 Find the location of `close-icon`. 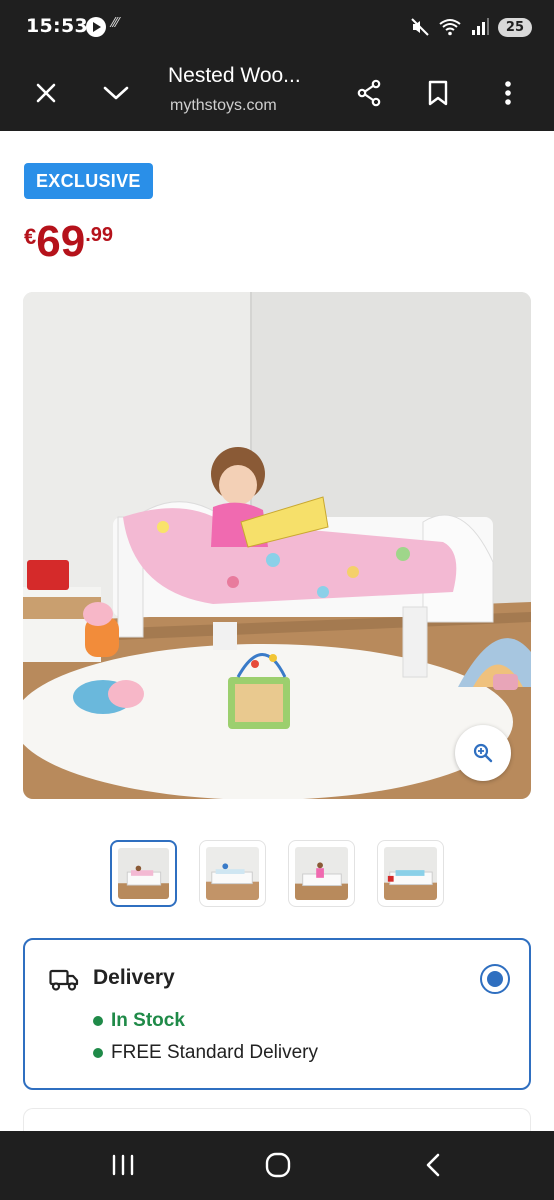

close-icon is located at coordinates (46, 93).